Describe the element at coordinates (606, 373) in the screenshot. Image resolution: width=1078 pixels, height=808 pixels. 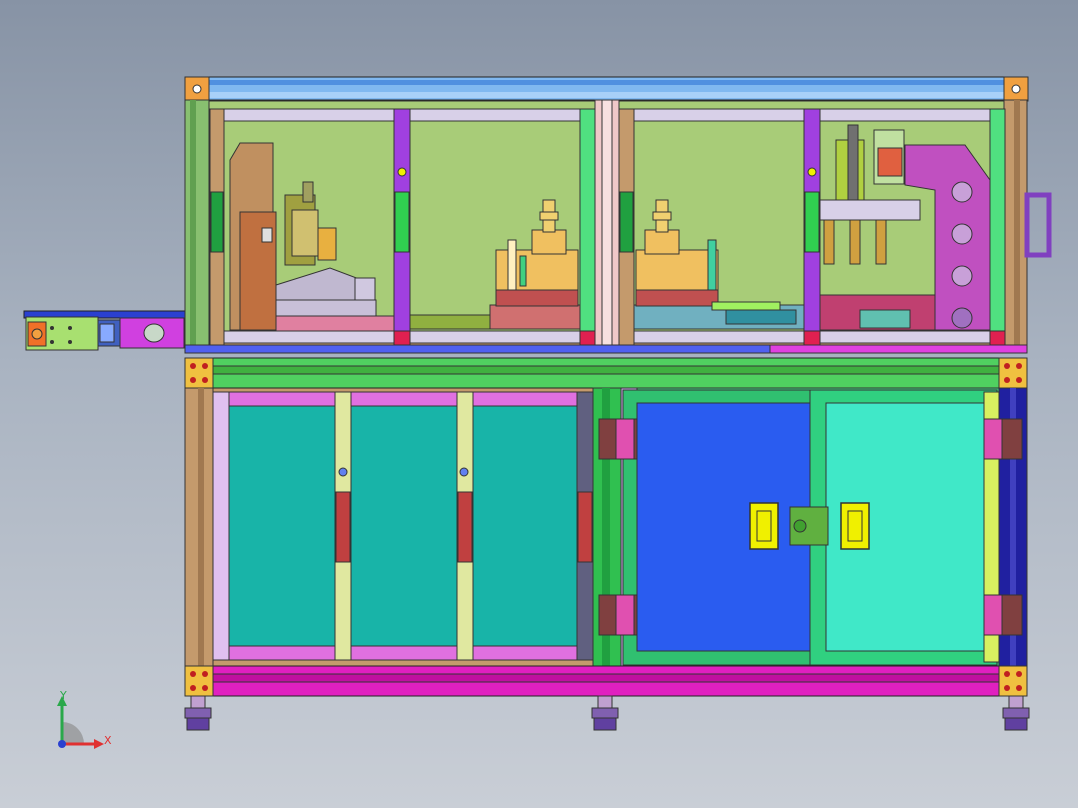
I see `middle-beam` at that location.